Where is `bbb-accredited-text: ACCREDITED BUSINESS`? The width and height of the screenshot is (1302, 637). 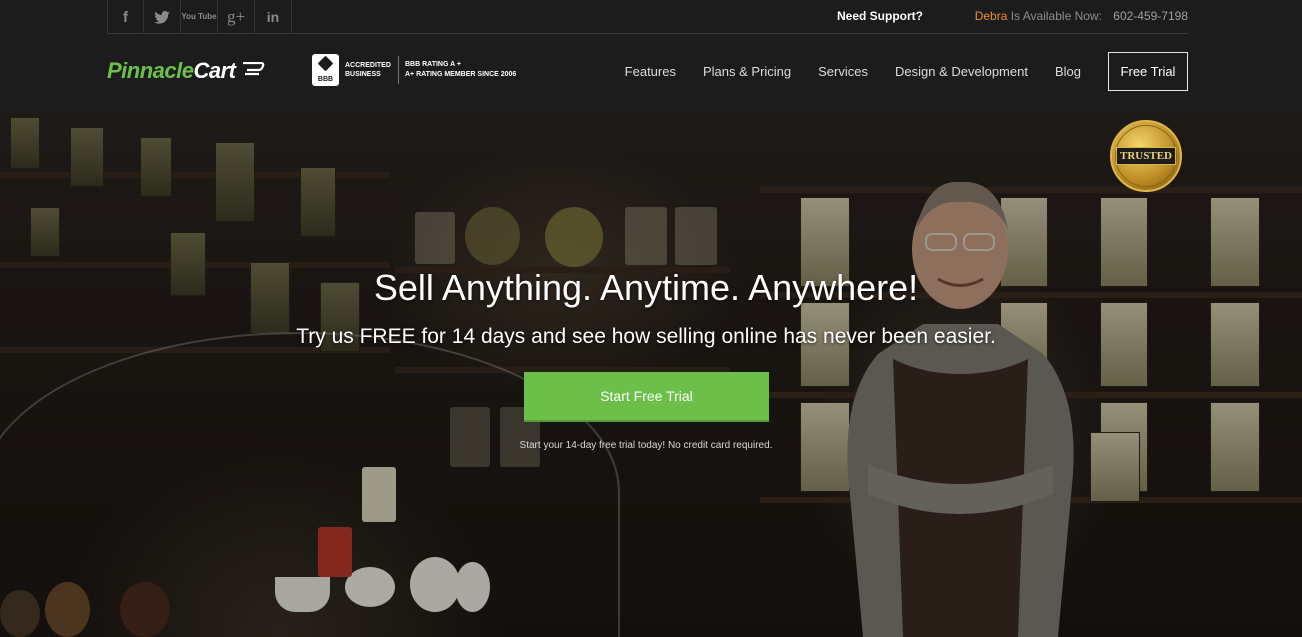 bbb-accredited-text: ACCREDITED BUSINESS is located at coordinates (368, 70).